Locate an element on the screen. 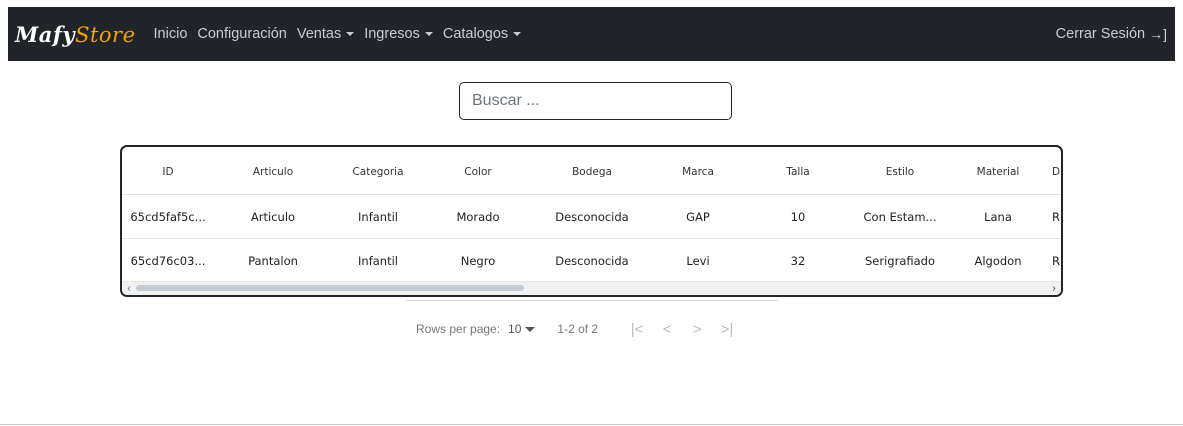 The height and width of the screenshot is (426, 1183). column-header-talla: Talla is located at coordinates (798, 171).